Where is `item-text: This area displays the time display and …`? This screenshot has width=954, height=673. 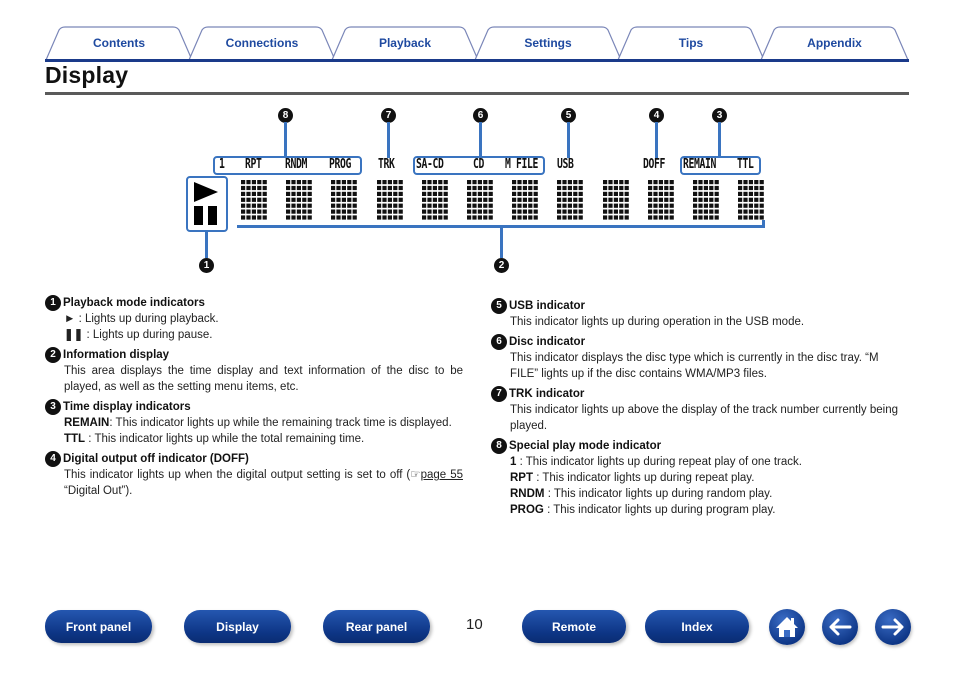
item-text: This area displays the time display and … is located at coordinates (263, 379).